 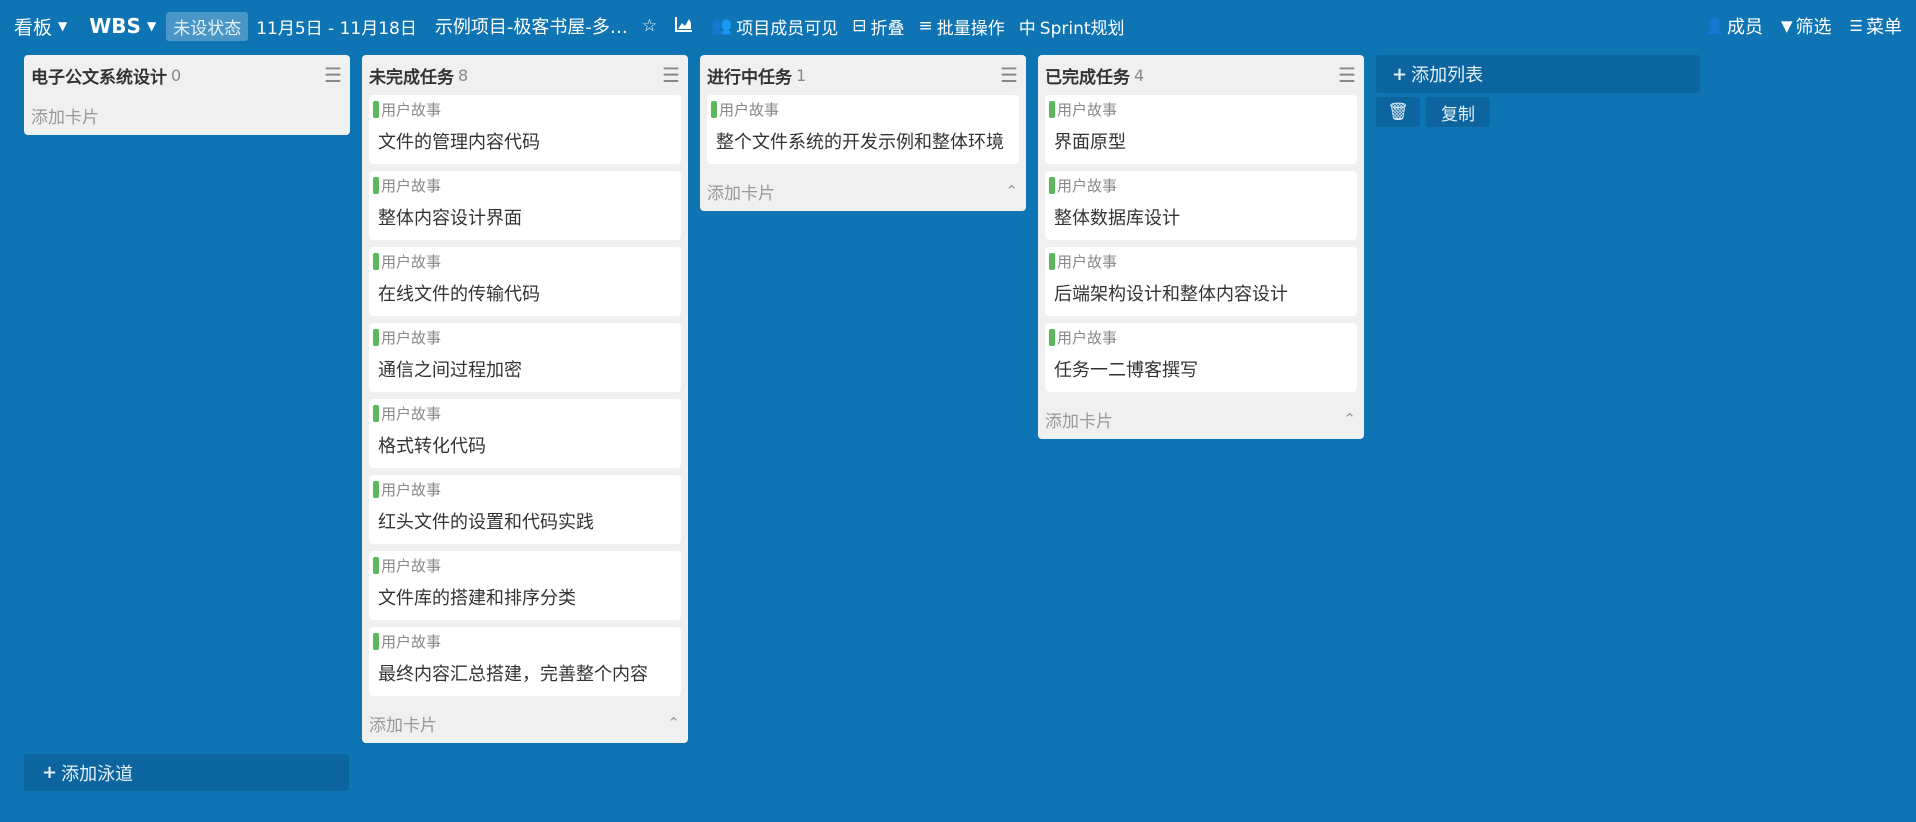 What do you see at coordinates (525, 281) in the screenshot?
I see `task-card: 用户故事 在线文件的传输代码` at bounding box center [525, 281].